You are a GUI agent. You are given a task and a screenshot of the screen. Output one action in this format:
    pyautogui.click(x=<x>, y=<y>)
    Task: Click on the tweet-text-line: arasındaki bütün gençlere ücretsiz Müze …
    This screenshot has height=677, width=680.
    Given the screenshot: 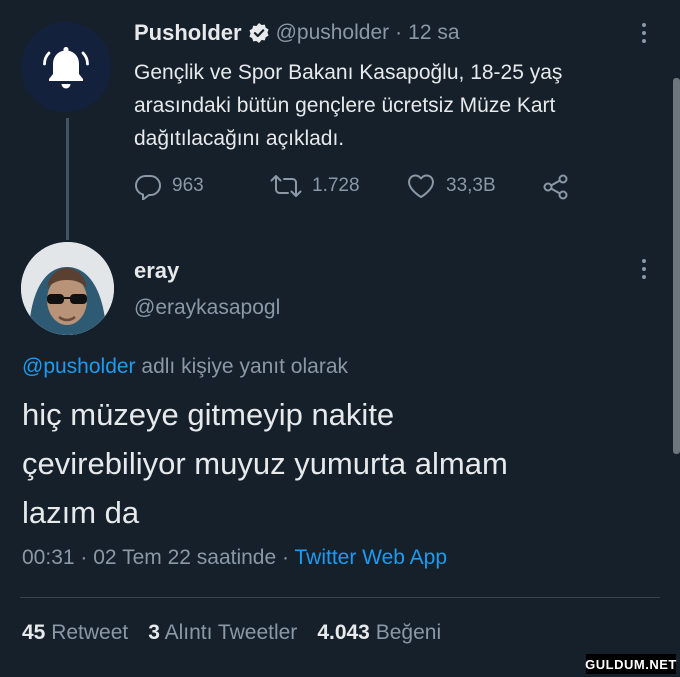 What is the action you would take?
    pyautogui.click(x=345, y=105)
    